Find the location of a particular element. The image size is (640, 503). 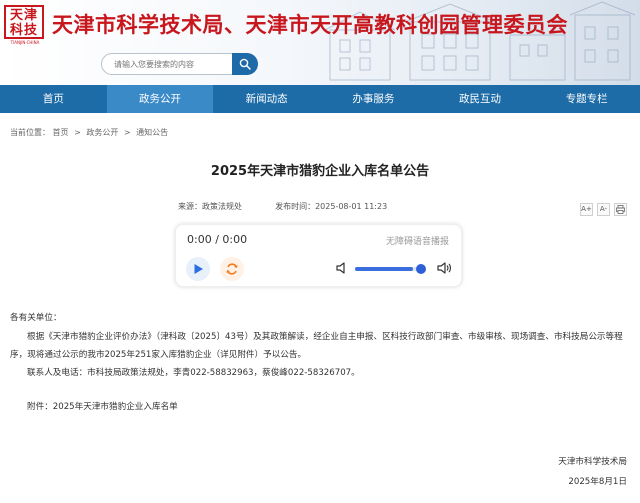

site-logo: 天津 科技 TIANJIN·CHINA is located at coordinates (25, 27).